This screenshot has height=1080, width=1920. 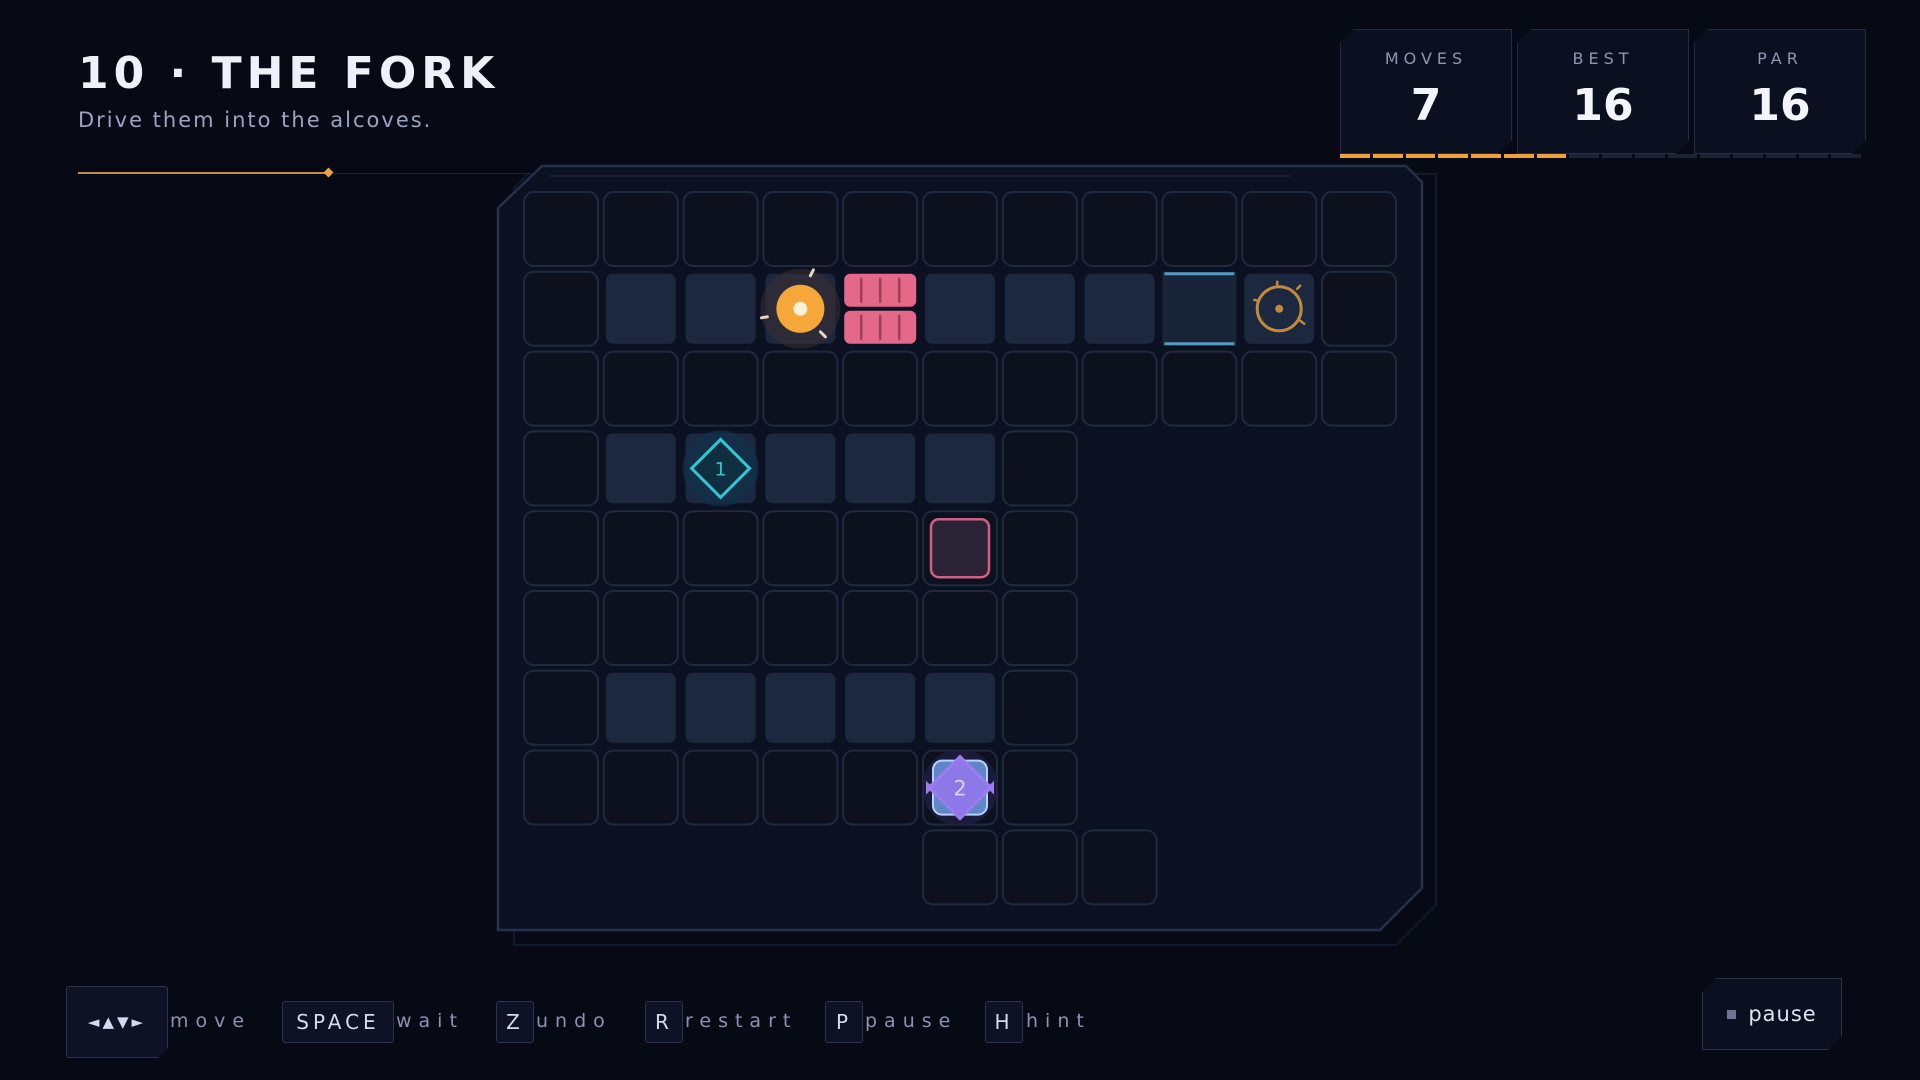 What do you see at coordinates (960, 548) in the screenshot?
I see `switch-pad` at bounding box center [960, 548].